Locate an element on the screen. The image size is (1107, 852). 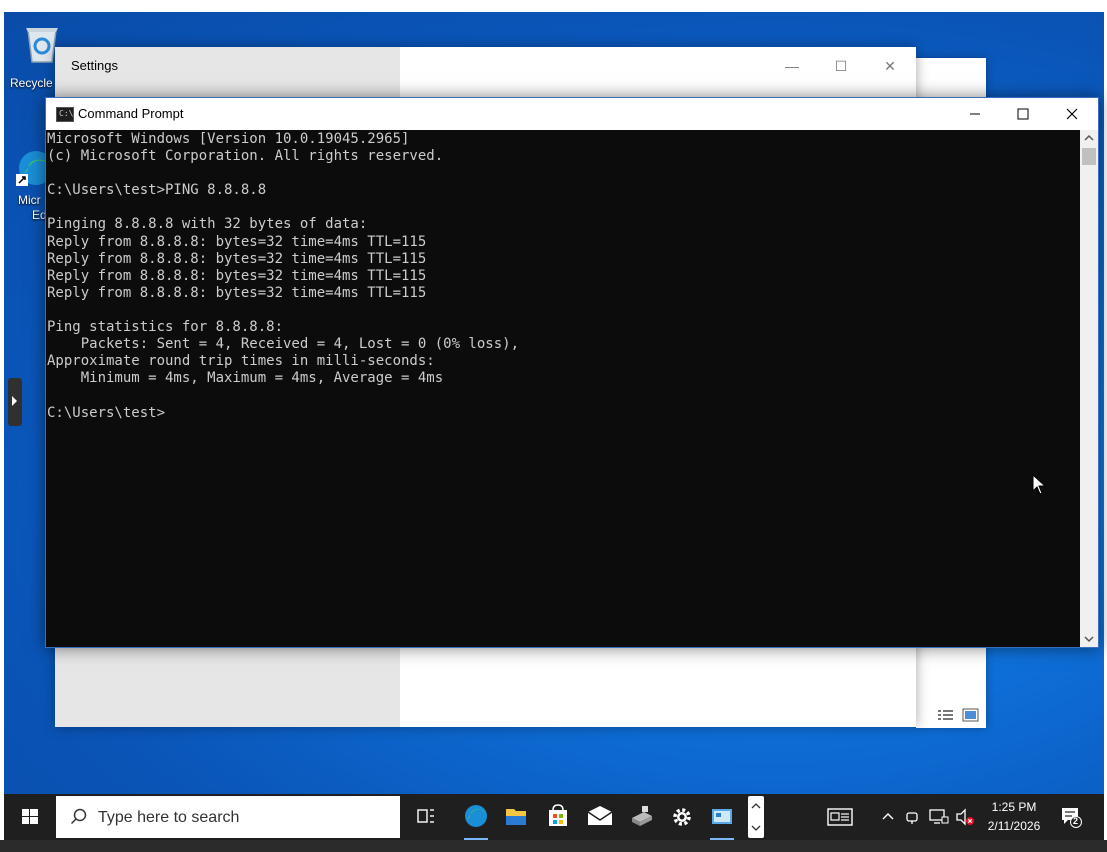
network-app-icon is located at coordinates (642, 816).